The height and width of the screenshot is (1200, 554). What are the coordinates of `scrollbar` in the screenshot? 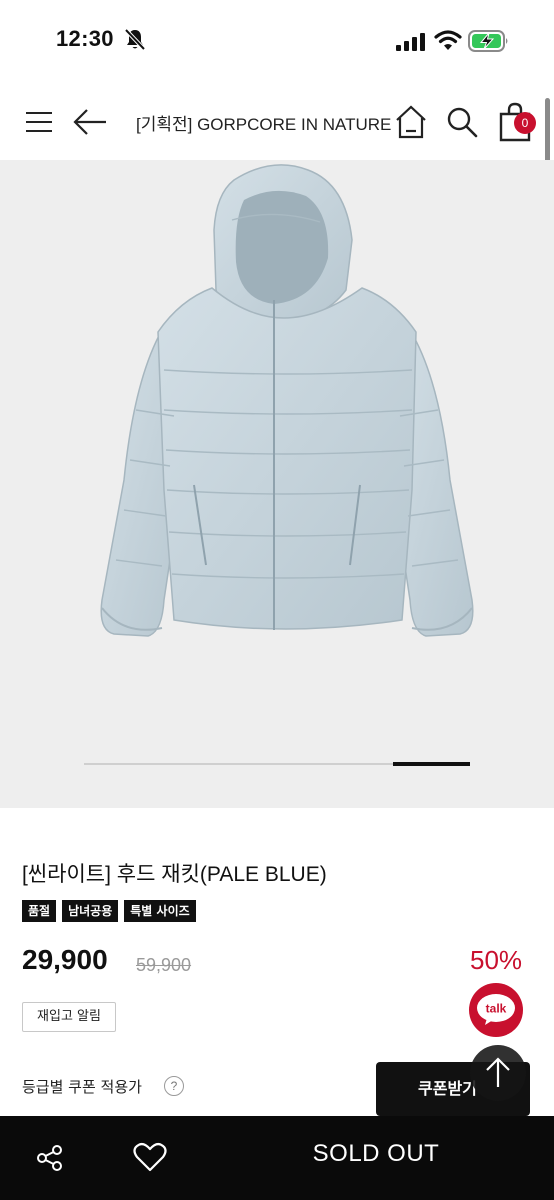 It's located at (547, 131).